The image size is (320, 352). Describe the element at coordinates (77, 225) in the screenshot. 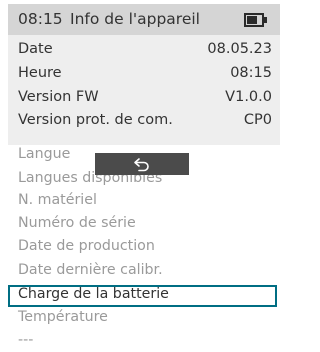

I see `menu-item-serial-number: Numéro de série` at that location.